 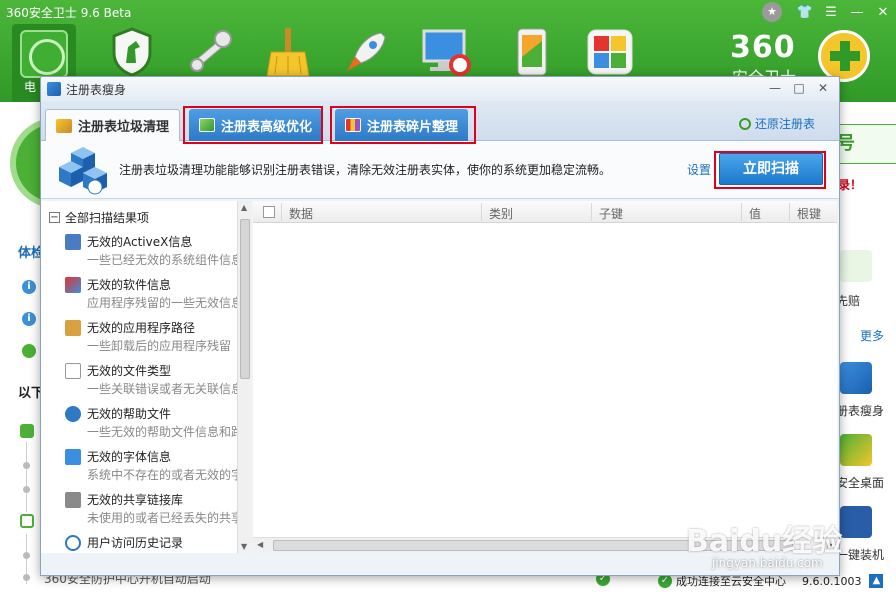 I want to click on font-icon, so click(x=73, y=457).